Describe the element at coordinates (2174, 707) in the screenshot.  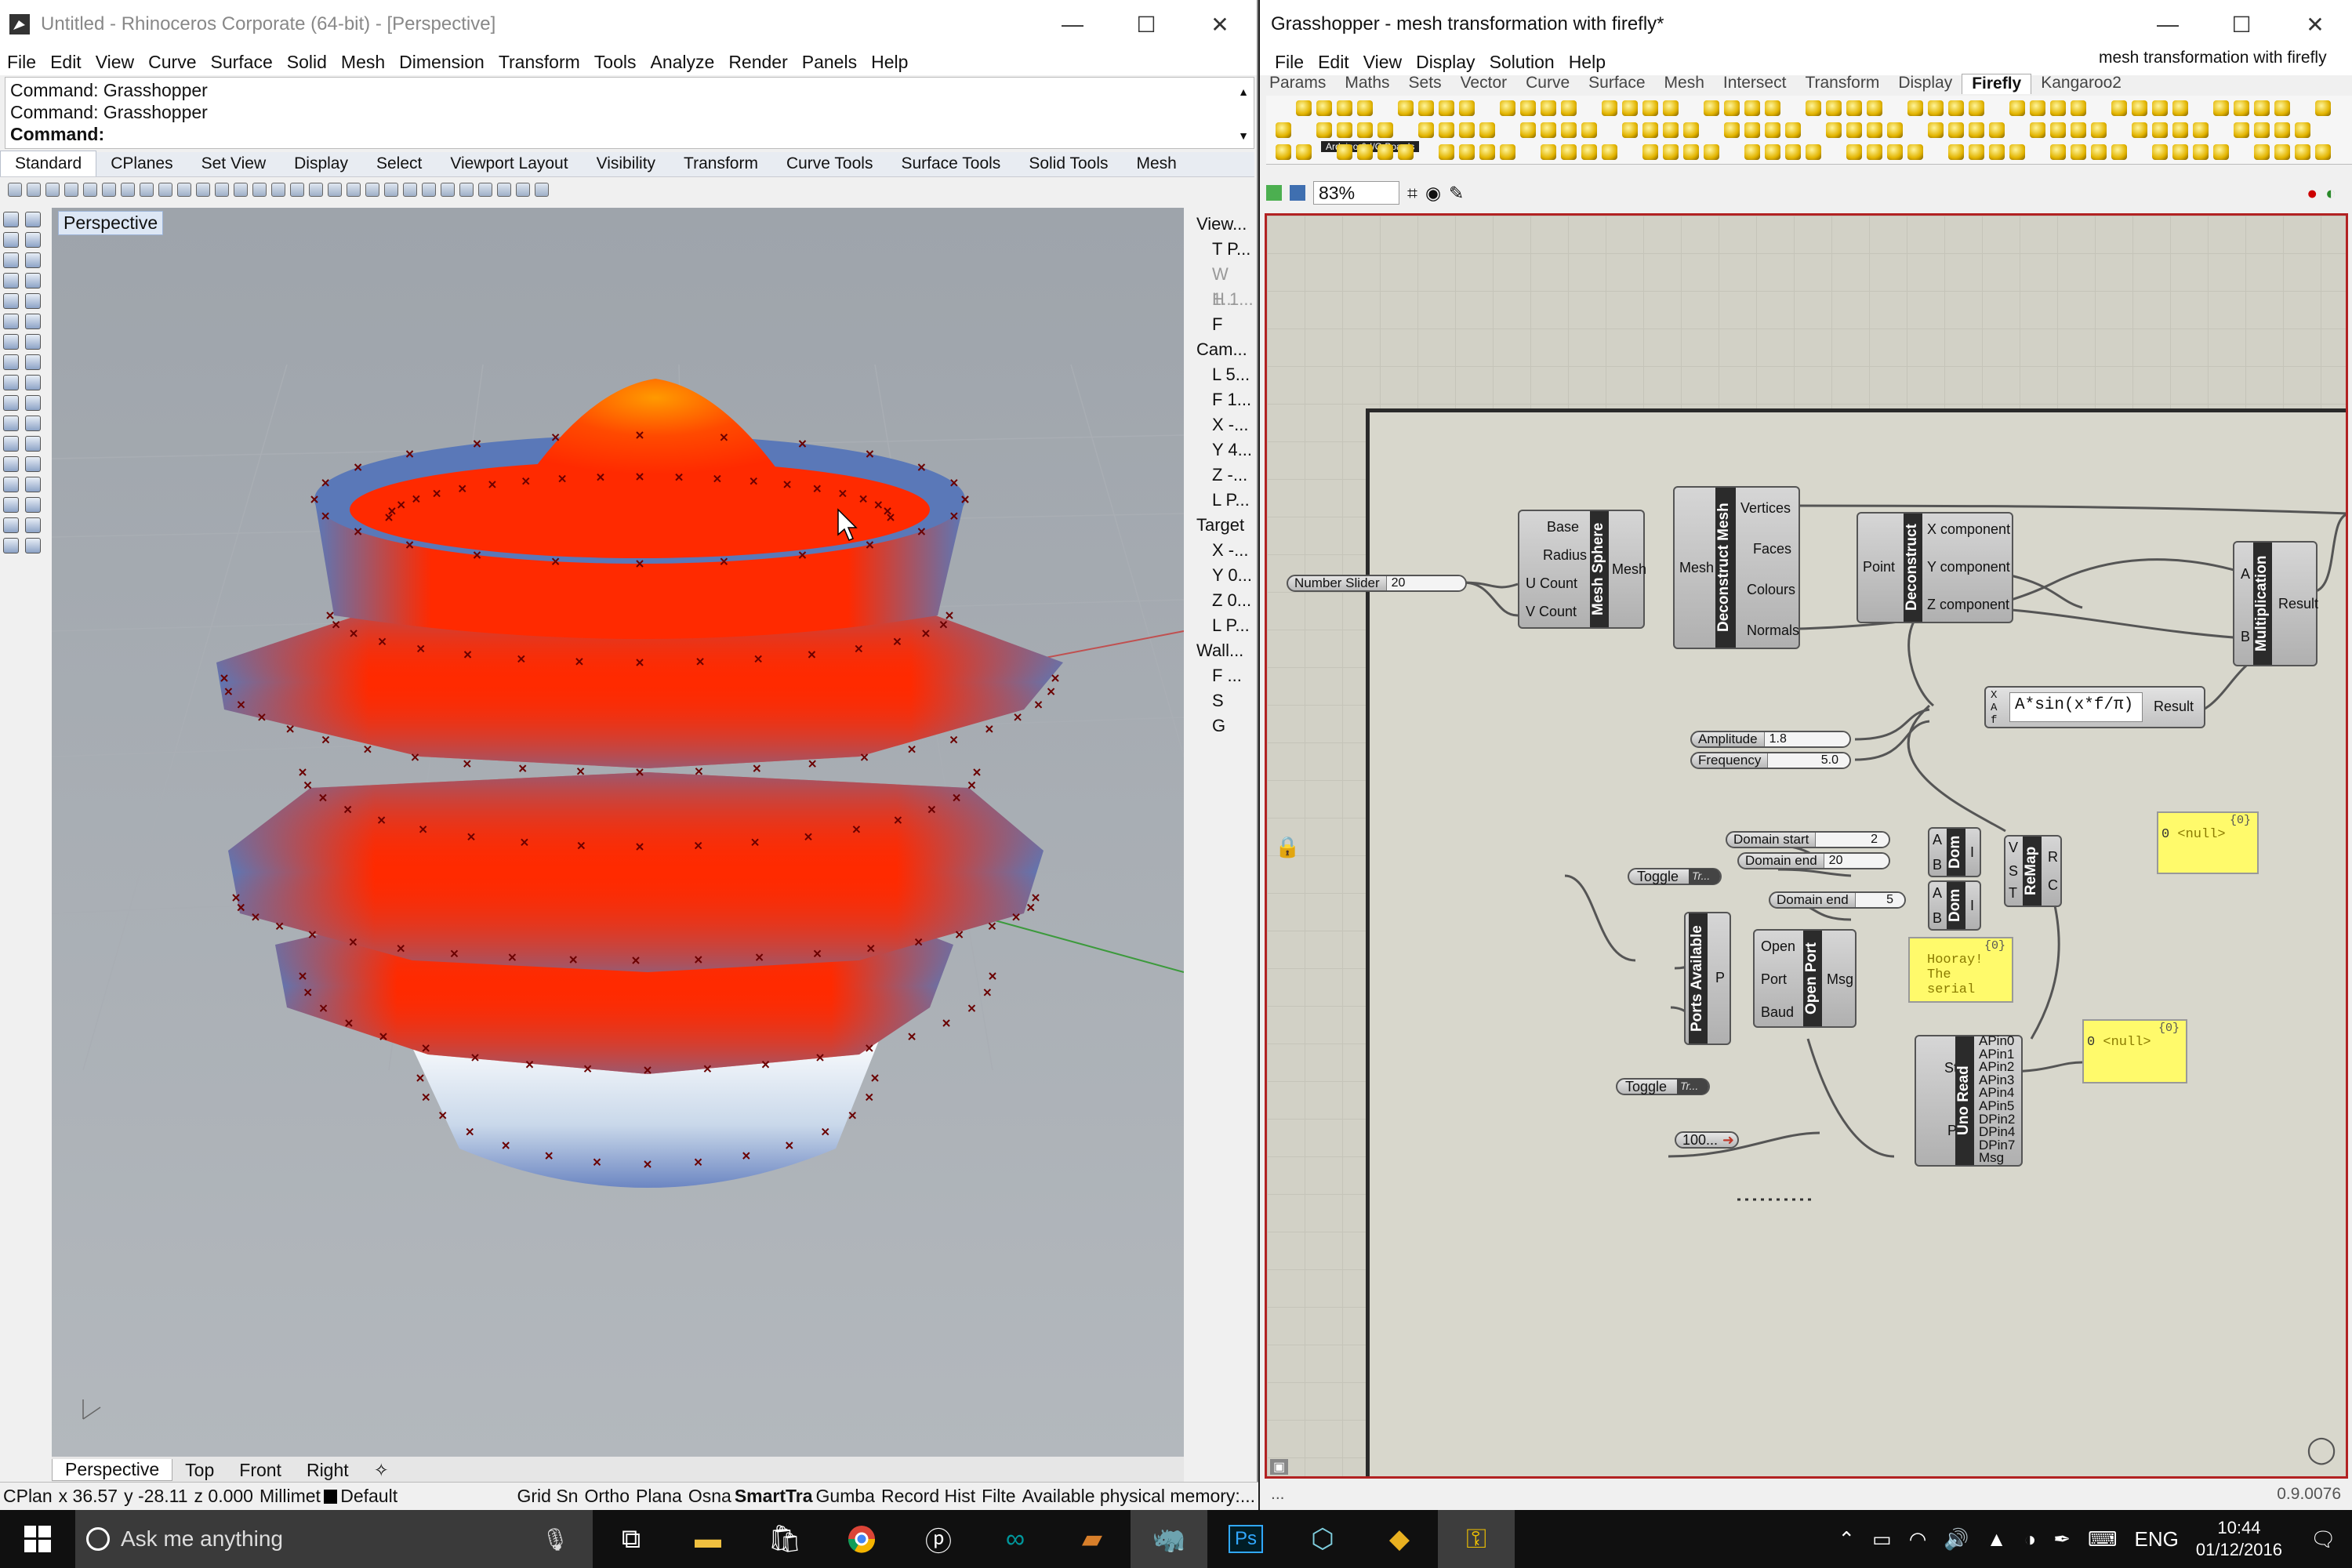
I see `output-port: Result` at that location.